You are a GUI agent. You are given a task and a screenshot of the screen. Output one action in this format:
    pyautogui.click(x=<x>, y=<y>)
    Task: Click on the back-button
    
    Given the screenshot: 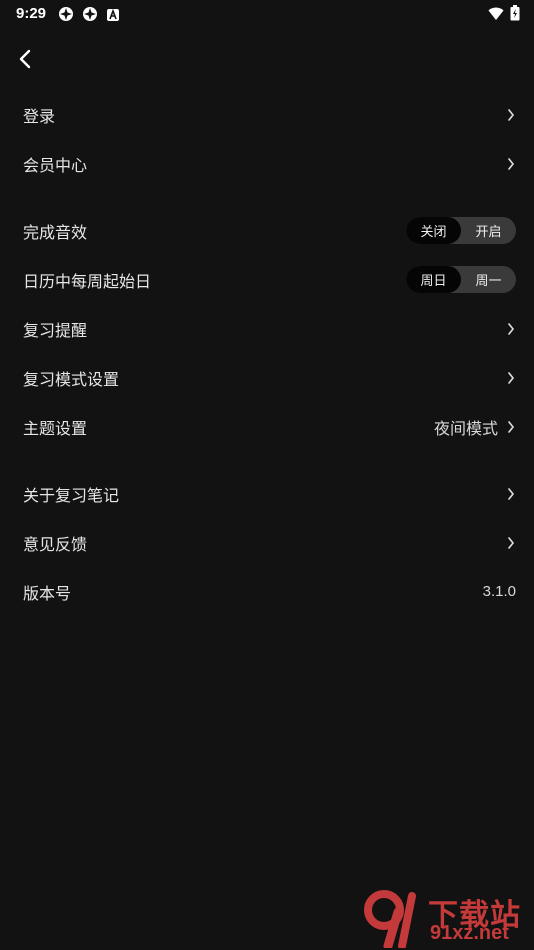 What is the action you would take?
    pyautogui.click(x=25, y=59)
    